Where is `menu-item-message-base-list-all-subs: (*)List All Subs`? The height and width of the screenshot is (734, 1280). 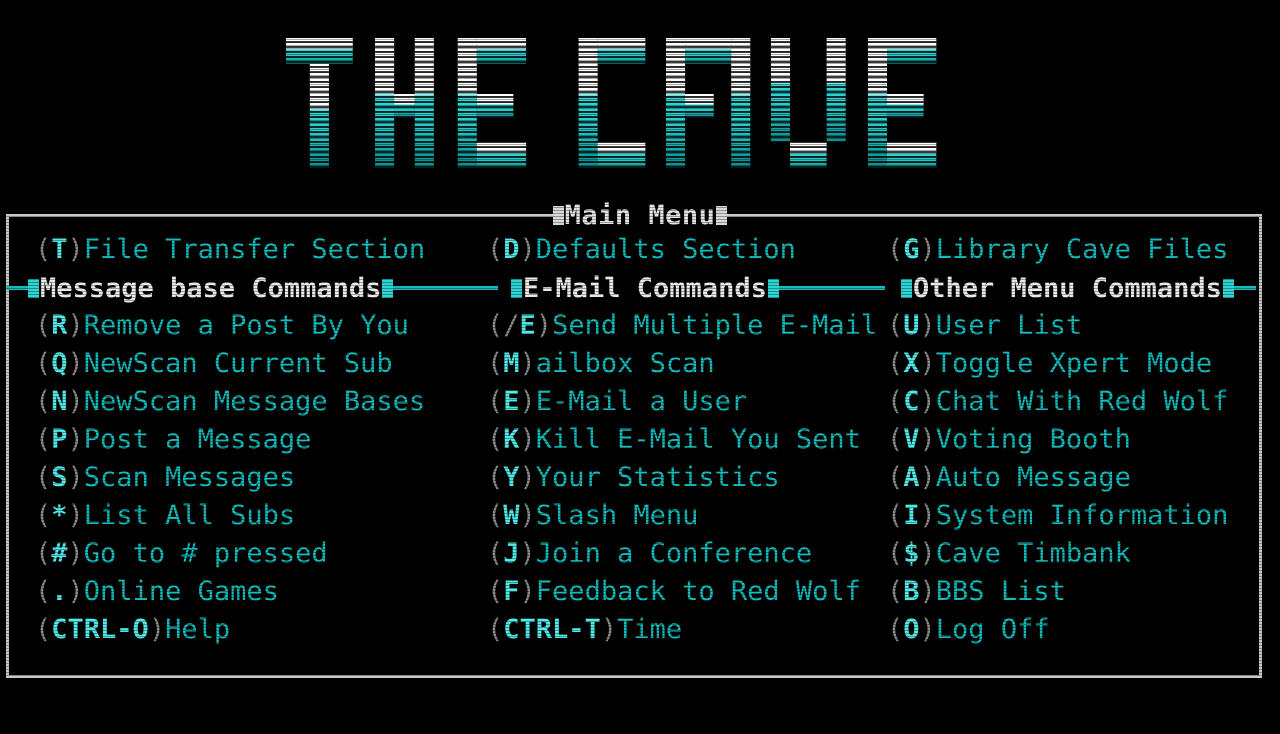
menu-item-message-base-list-all-subs: (*)List All Subs is located at coordinates (242, 516).